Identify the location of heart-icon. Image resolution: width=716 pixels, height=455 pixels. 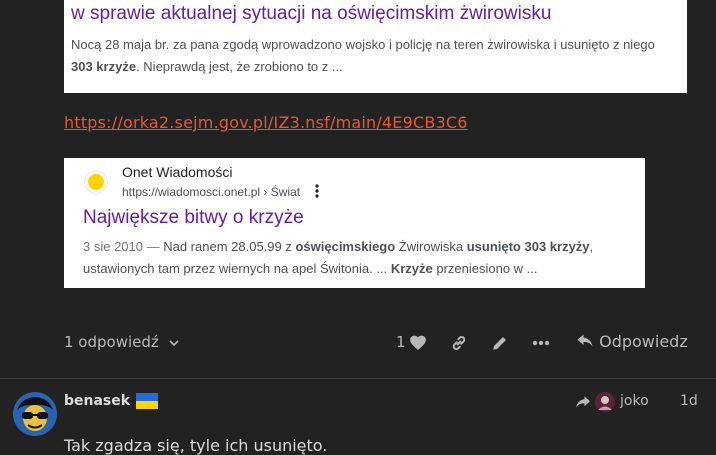
(418, 342).